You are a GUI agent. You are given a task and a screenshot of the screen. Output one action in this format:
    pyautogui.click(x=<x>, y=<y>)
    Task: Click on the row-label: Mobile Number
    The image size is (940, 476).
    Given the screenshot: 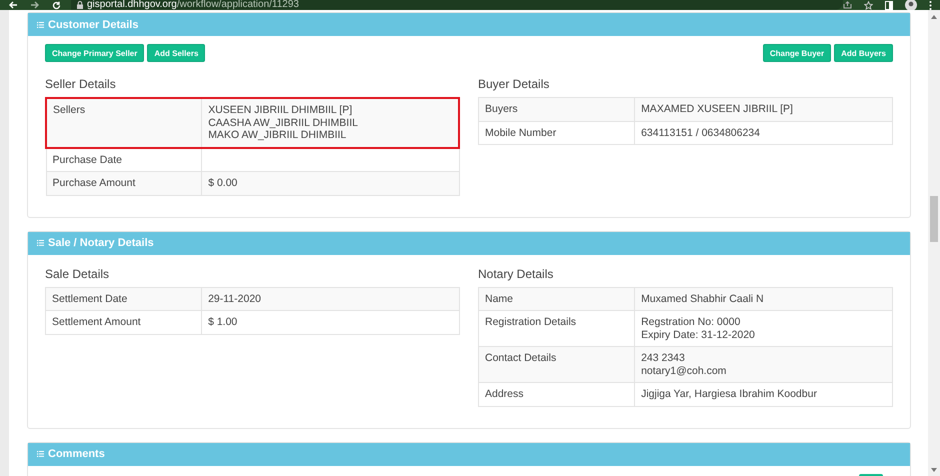 What is the action you would take?
    pyautogui.click(x=556, y=132)
    